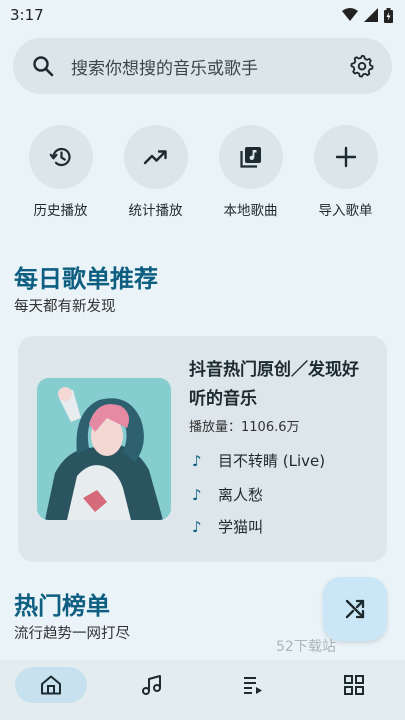  I want to click on trending-icon, so click(155, 157).